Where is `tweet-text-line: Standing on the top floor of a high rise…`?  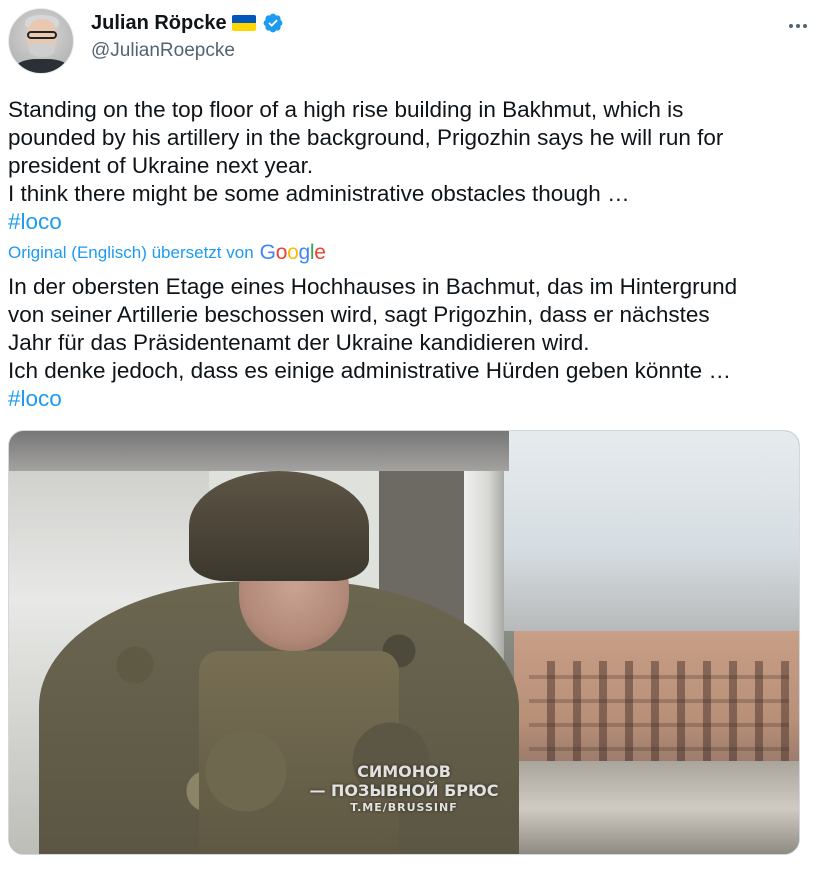
tweet-text-line: Standing on the top floor of a high rise… is located at coordinates (346, 109).